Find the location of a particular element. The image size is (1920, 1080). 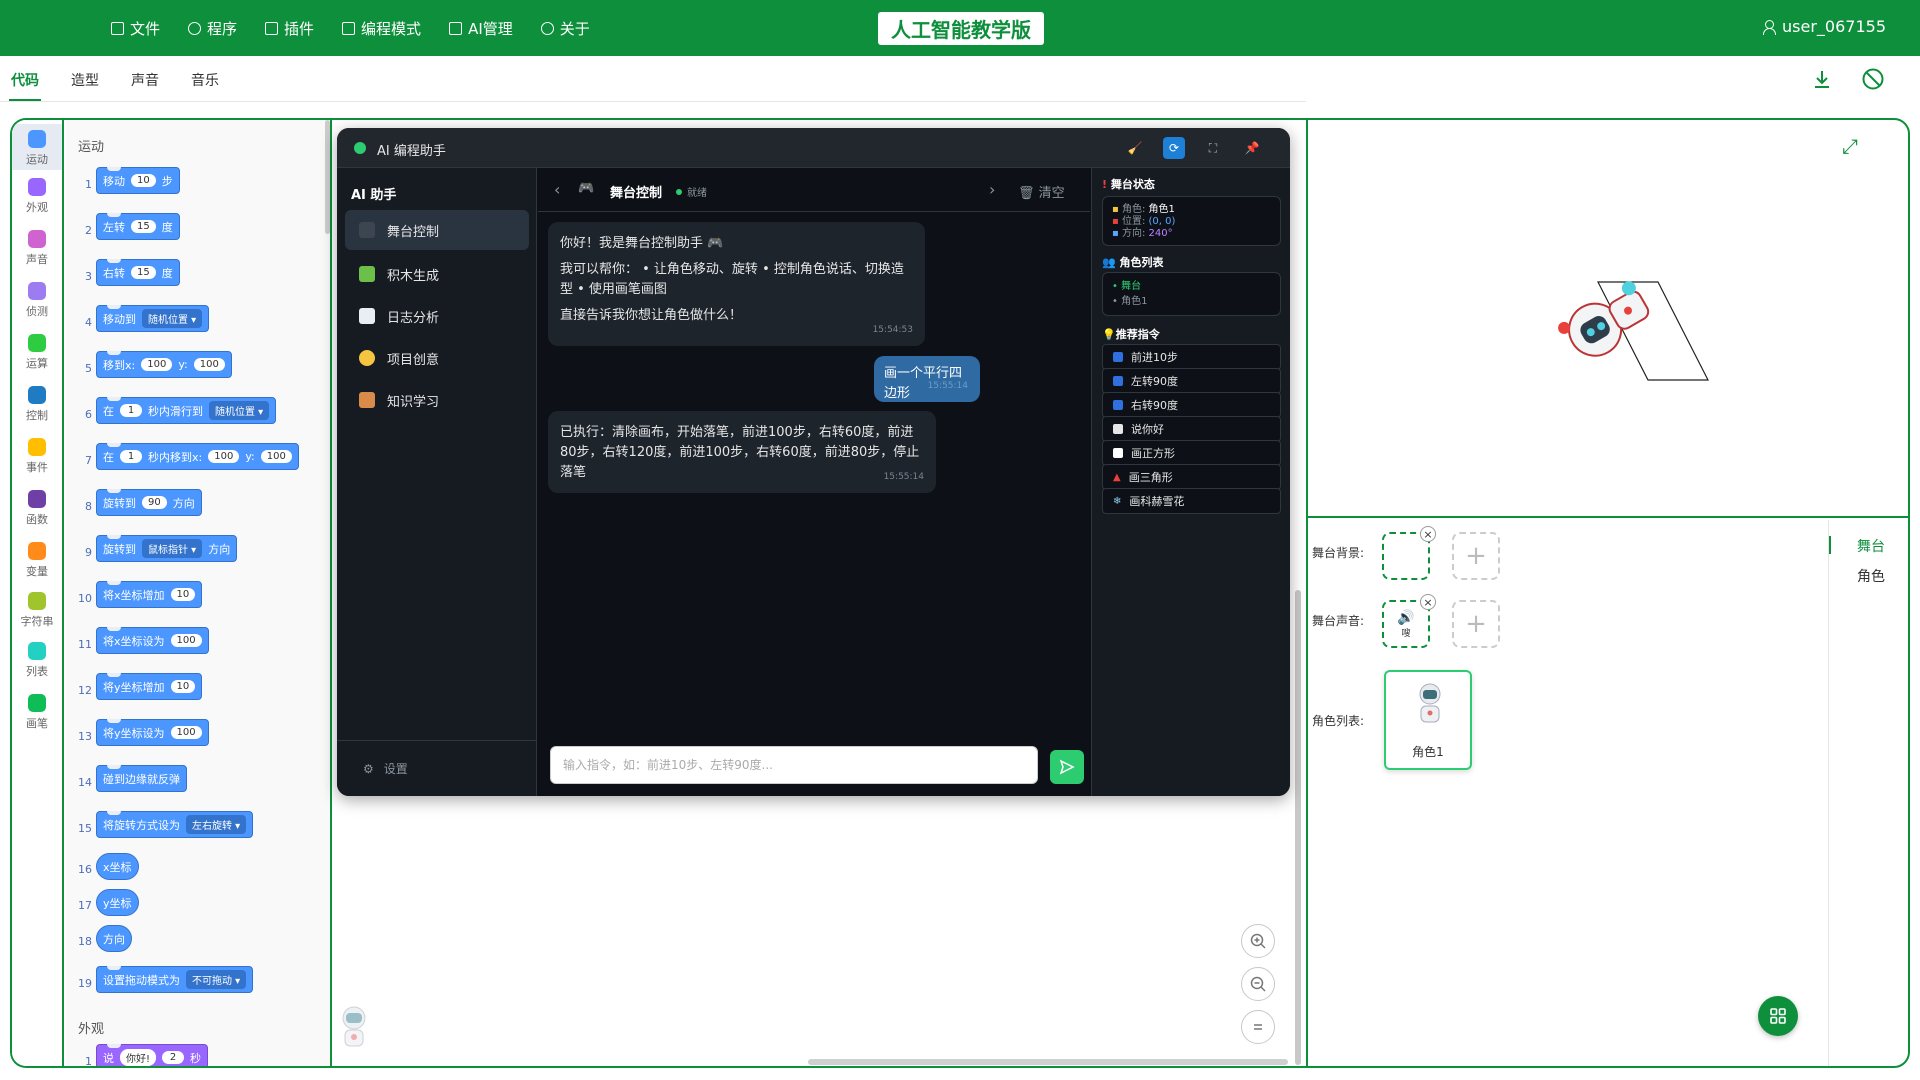

sidebar-item-knowledge: 知识学习 is located at coordinates (437, 400).